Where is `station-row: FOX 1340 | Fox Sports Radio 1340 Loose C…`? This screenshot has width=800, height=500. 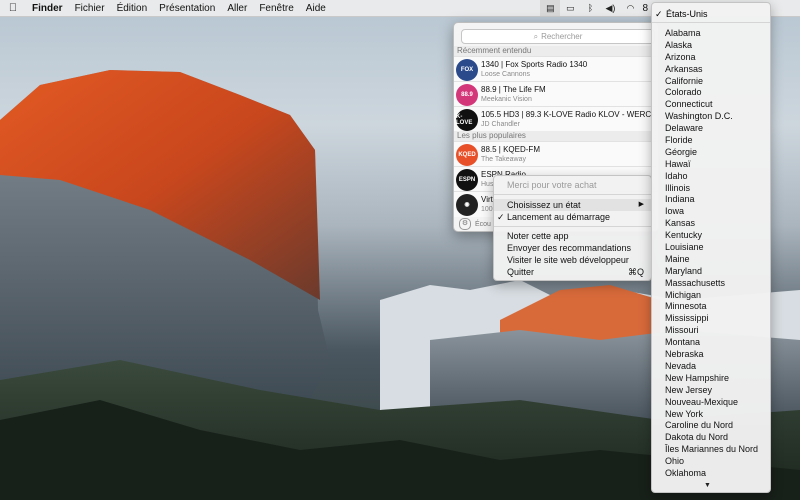
station-row: FOX 1340 | Fox Sports Radio 1340 Loose C… is located at coordinates (556, 69).